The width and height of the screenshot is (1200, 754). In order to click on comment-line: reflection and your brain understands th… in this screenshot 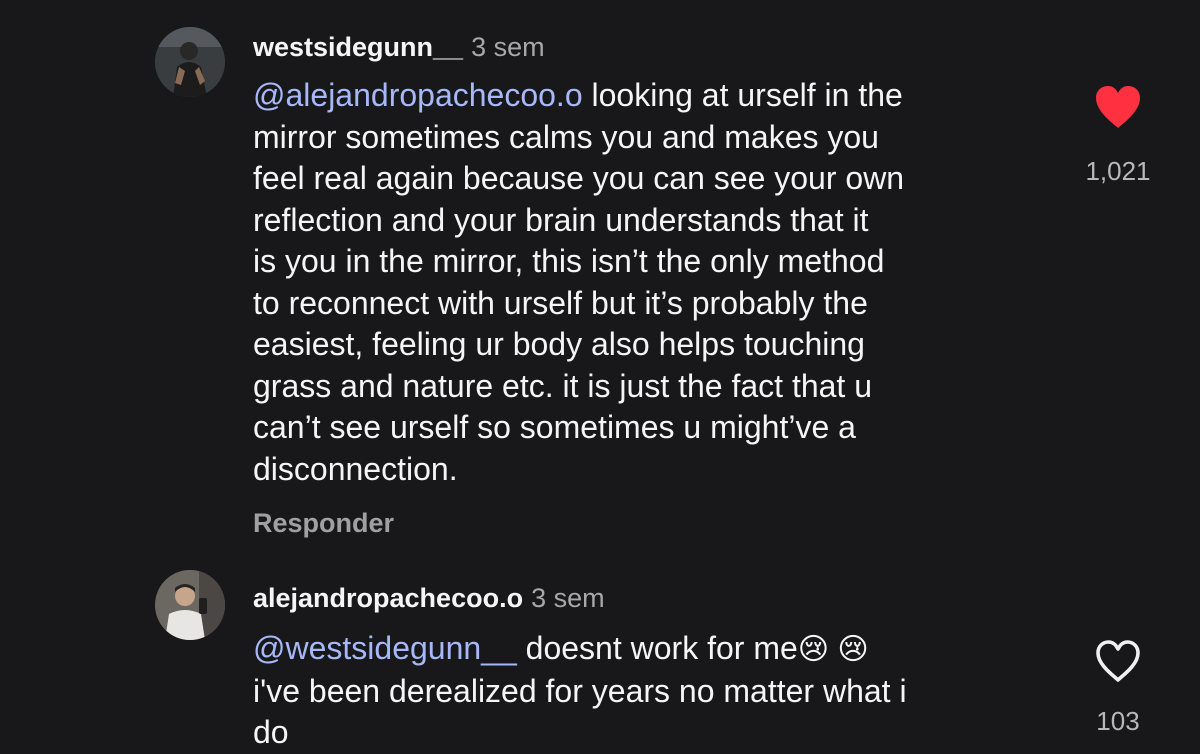, I will do `click(561, 219)`.